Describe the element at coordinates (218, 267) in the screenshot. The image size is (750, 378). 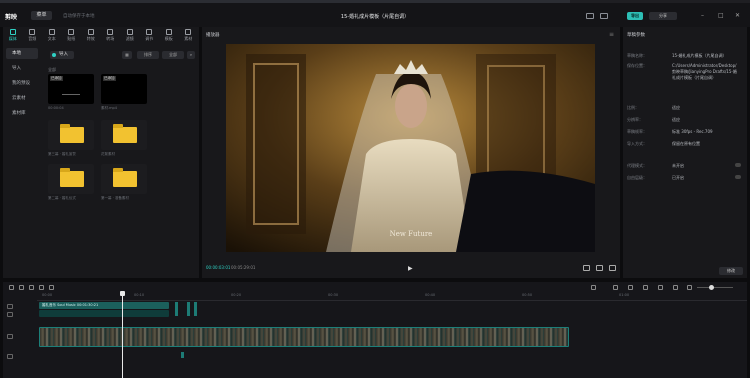
I see `current-time: 00:00:03:01` at that location.